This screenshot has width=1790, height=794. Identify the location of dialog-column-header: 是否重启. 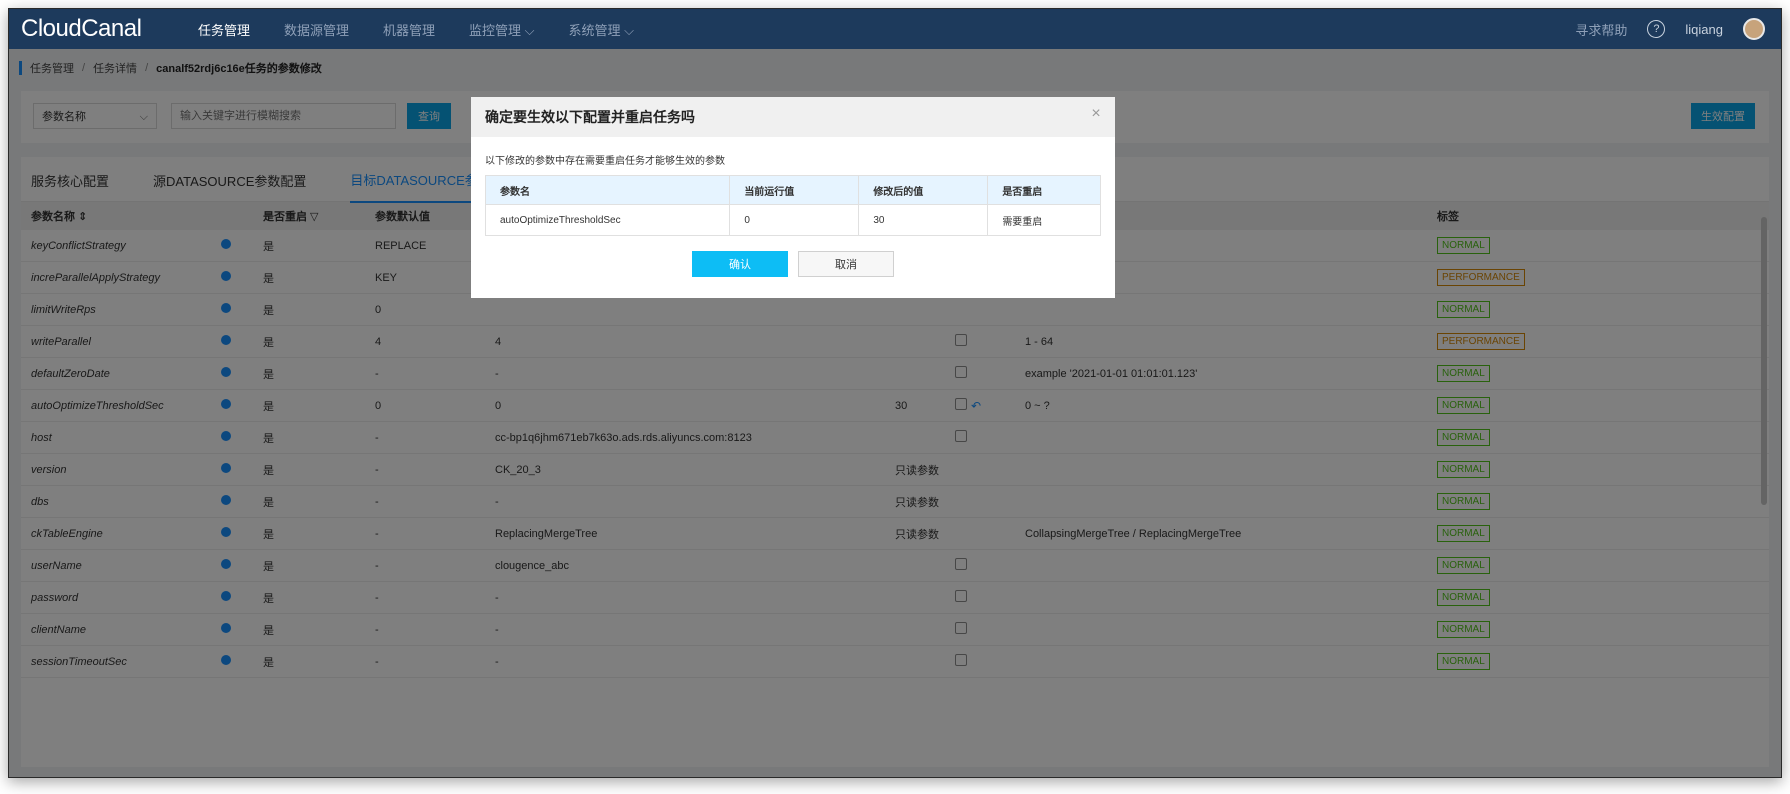
(1044, 190).